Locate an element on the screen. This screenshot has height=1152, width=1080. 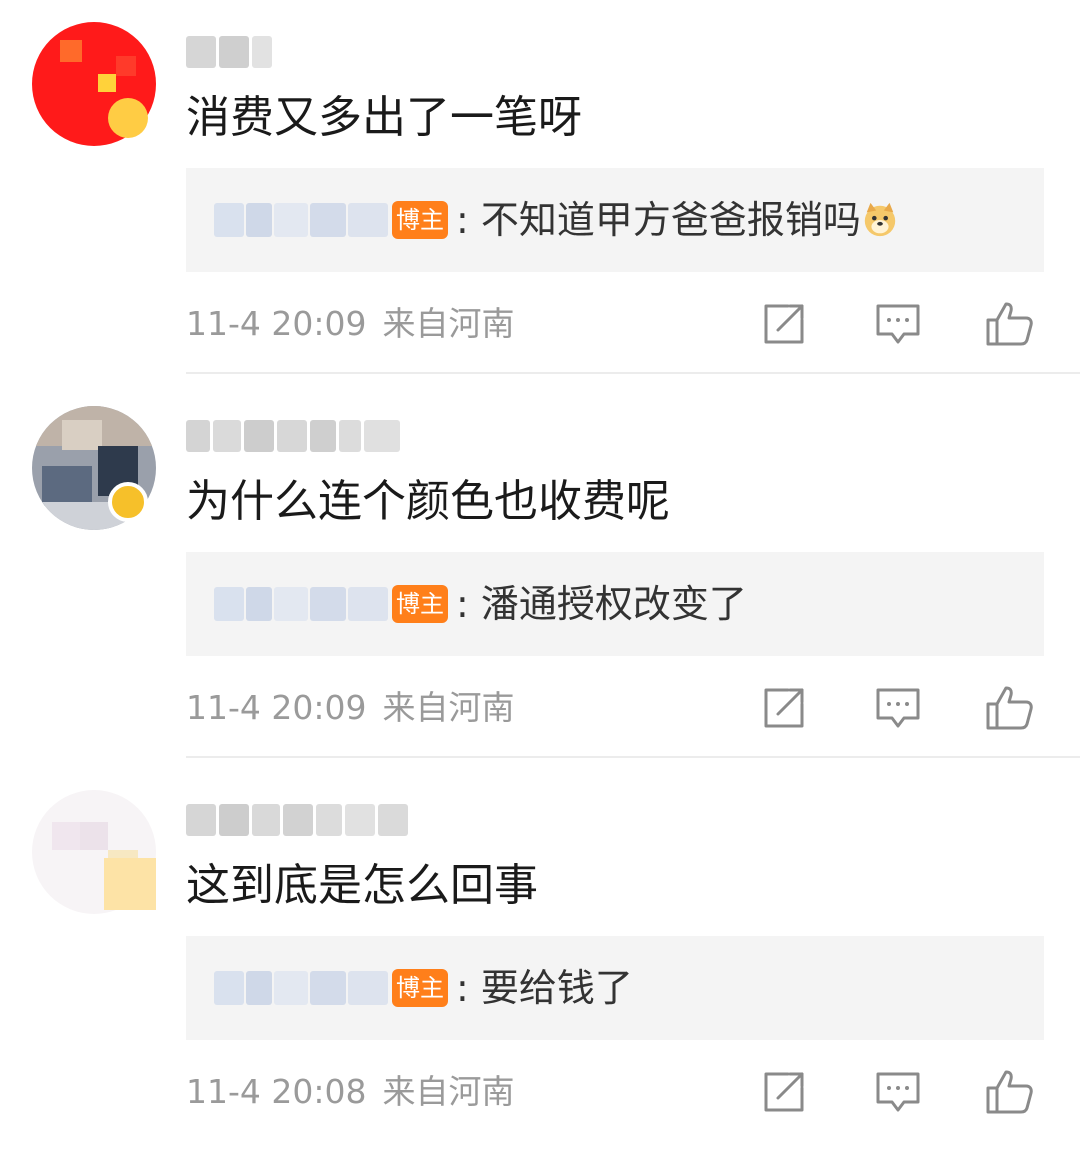
host-reply: 博主 : 不知道甲方爸爸报销吗 is located at coordinates (615, 220).